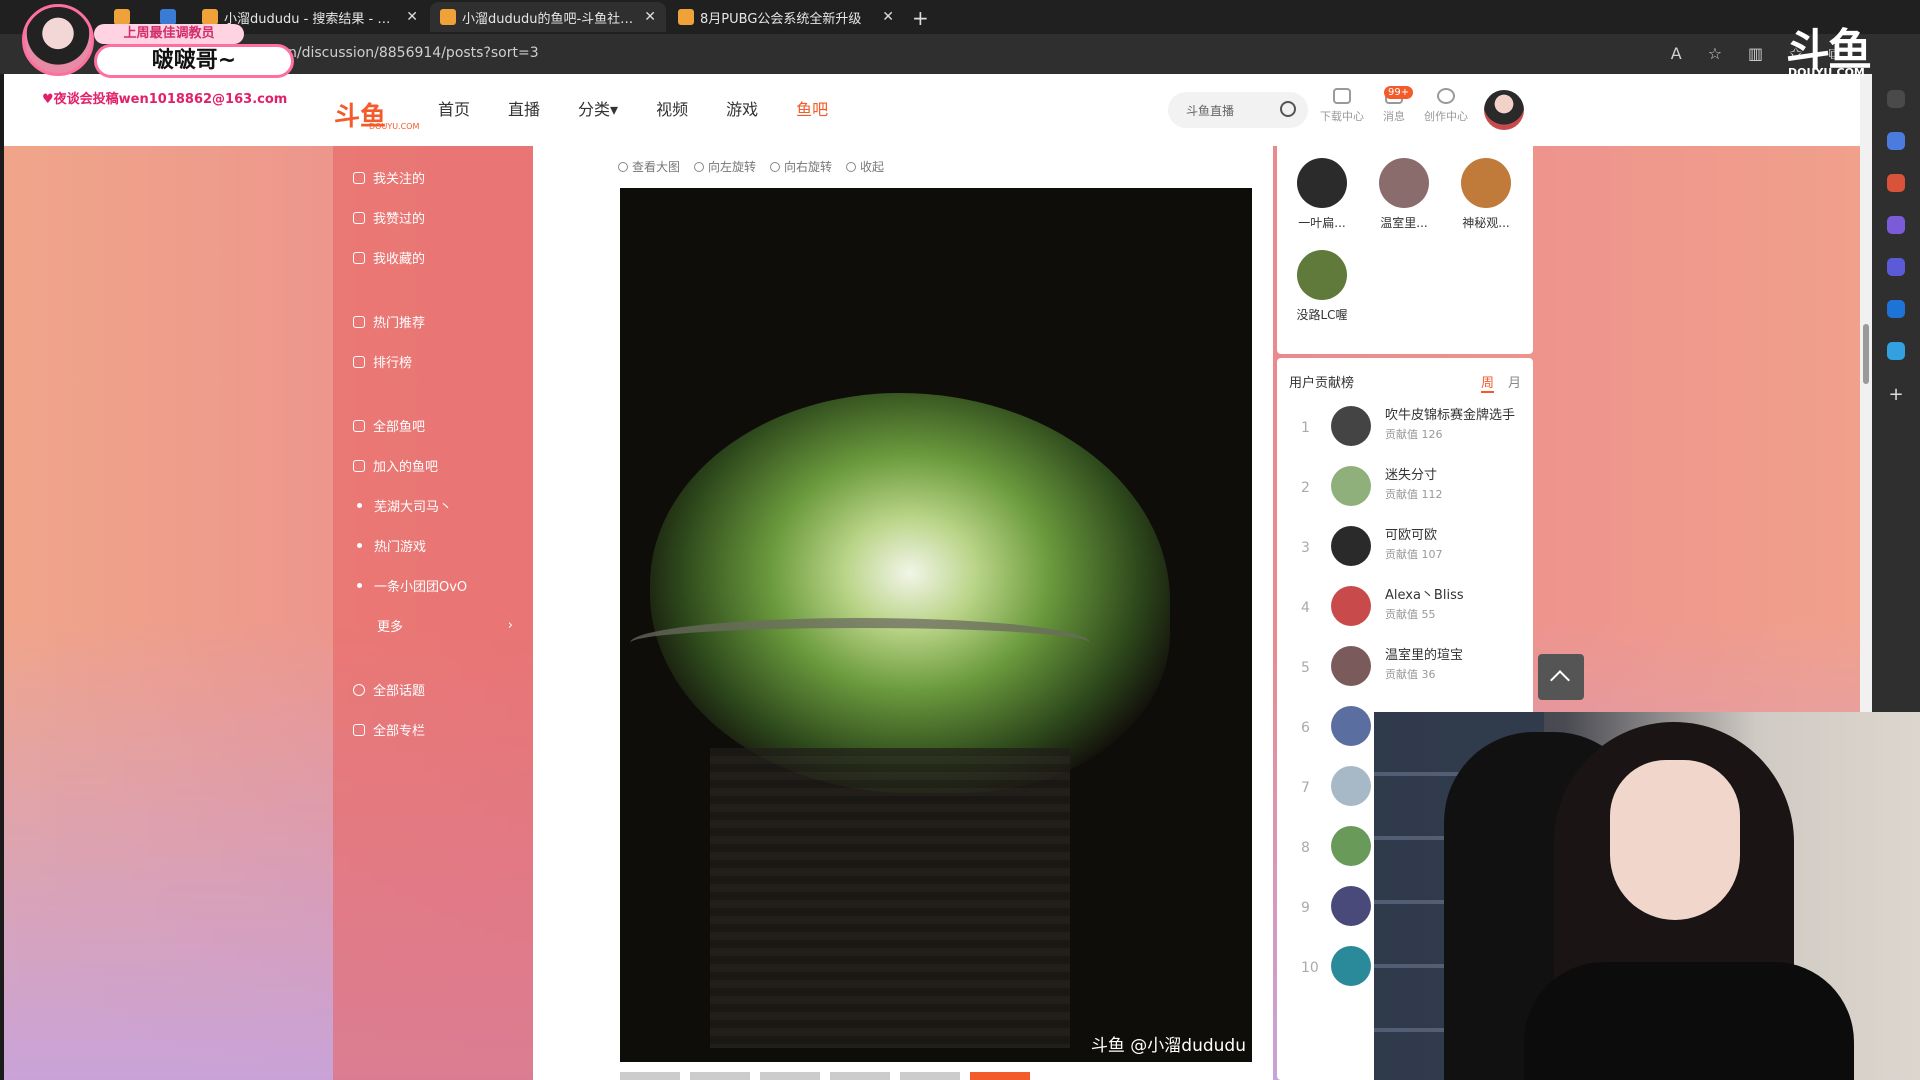 This screenshot has height=1080, width=1920. I want to click on back-to-top-button, so click(1561, 677).